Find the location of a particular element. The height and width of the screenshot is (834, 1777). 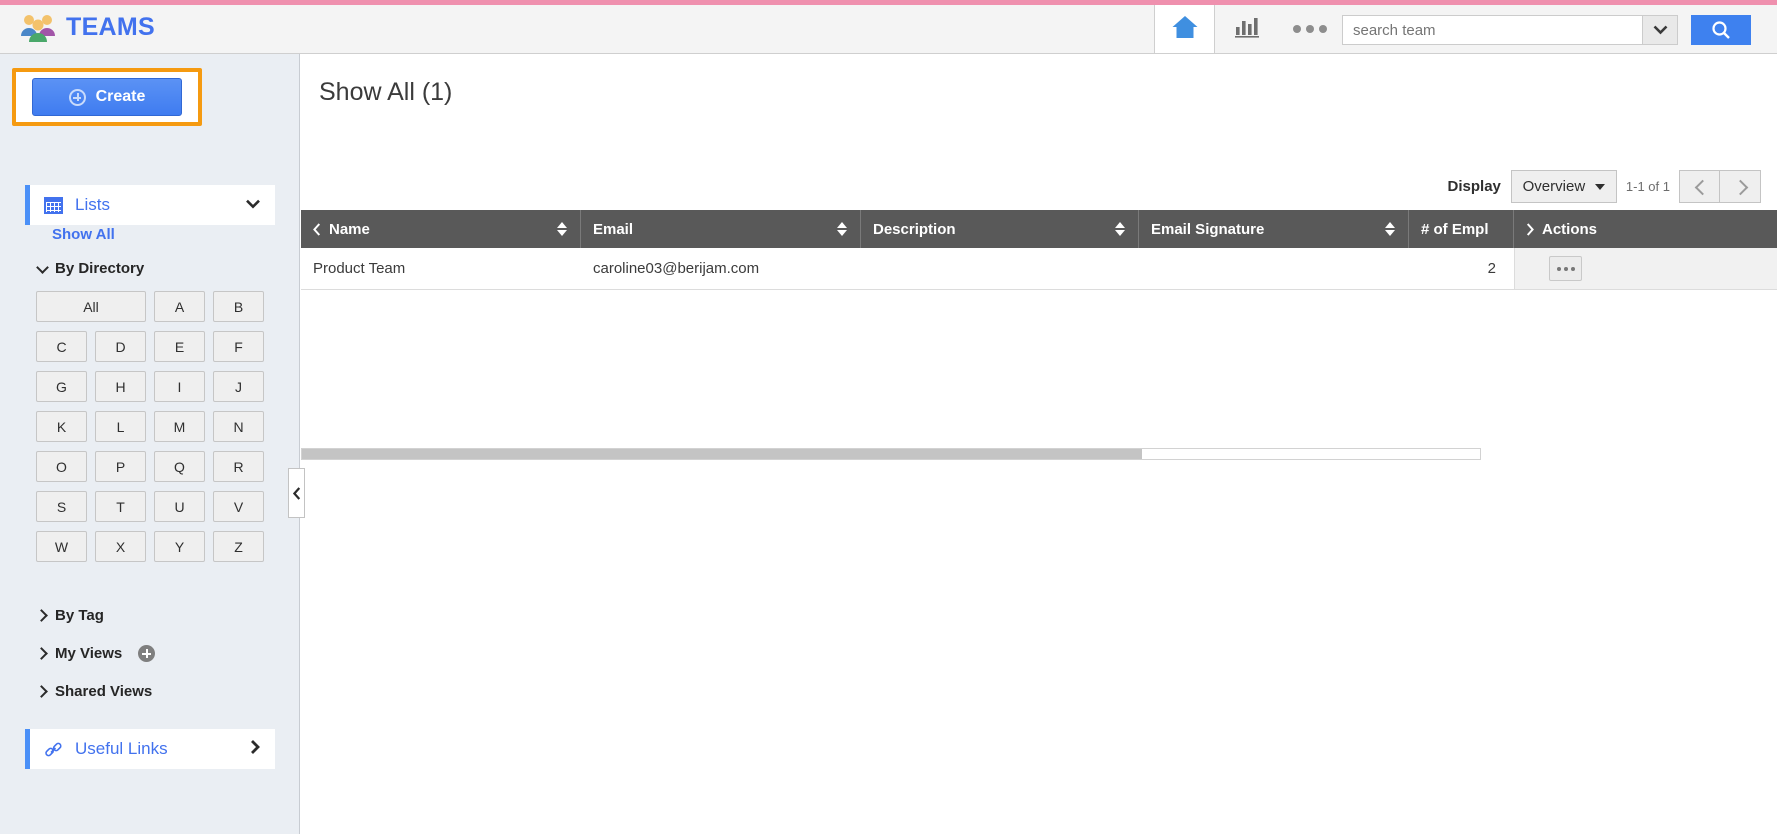

sidebar-item-useful-links: Useful Links is located at coordinates (150, 749).